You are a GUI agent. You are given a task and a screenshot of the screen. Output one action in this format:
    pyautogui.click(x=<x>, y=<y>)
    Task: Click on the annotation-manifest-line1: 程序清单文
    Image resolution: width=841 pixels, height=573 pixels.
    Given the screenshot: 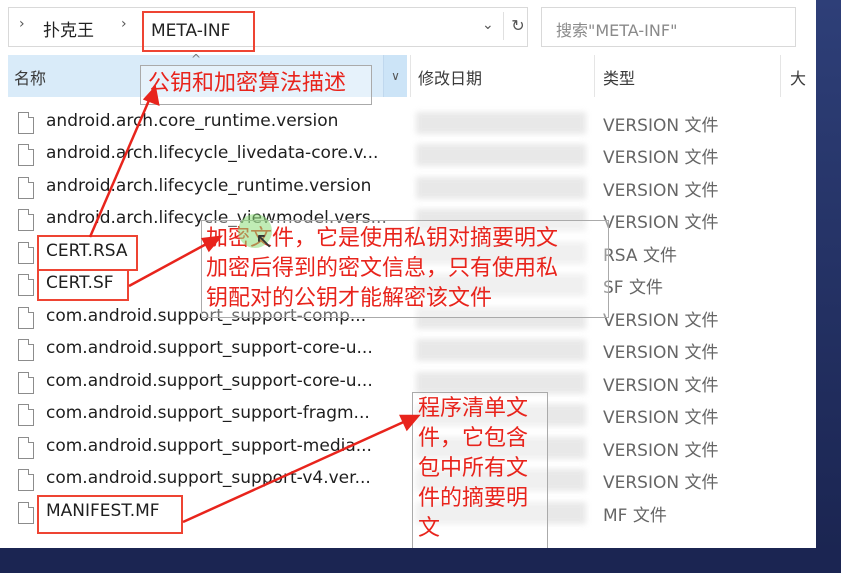 What is the action you would take?
    pyautogui.click(x=473, y=408)
    